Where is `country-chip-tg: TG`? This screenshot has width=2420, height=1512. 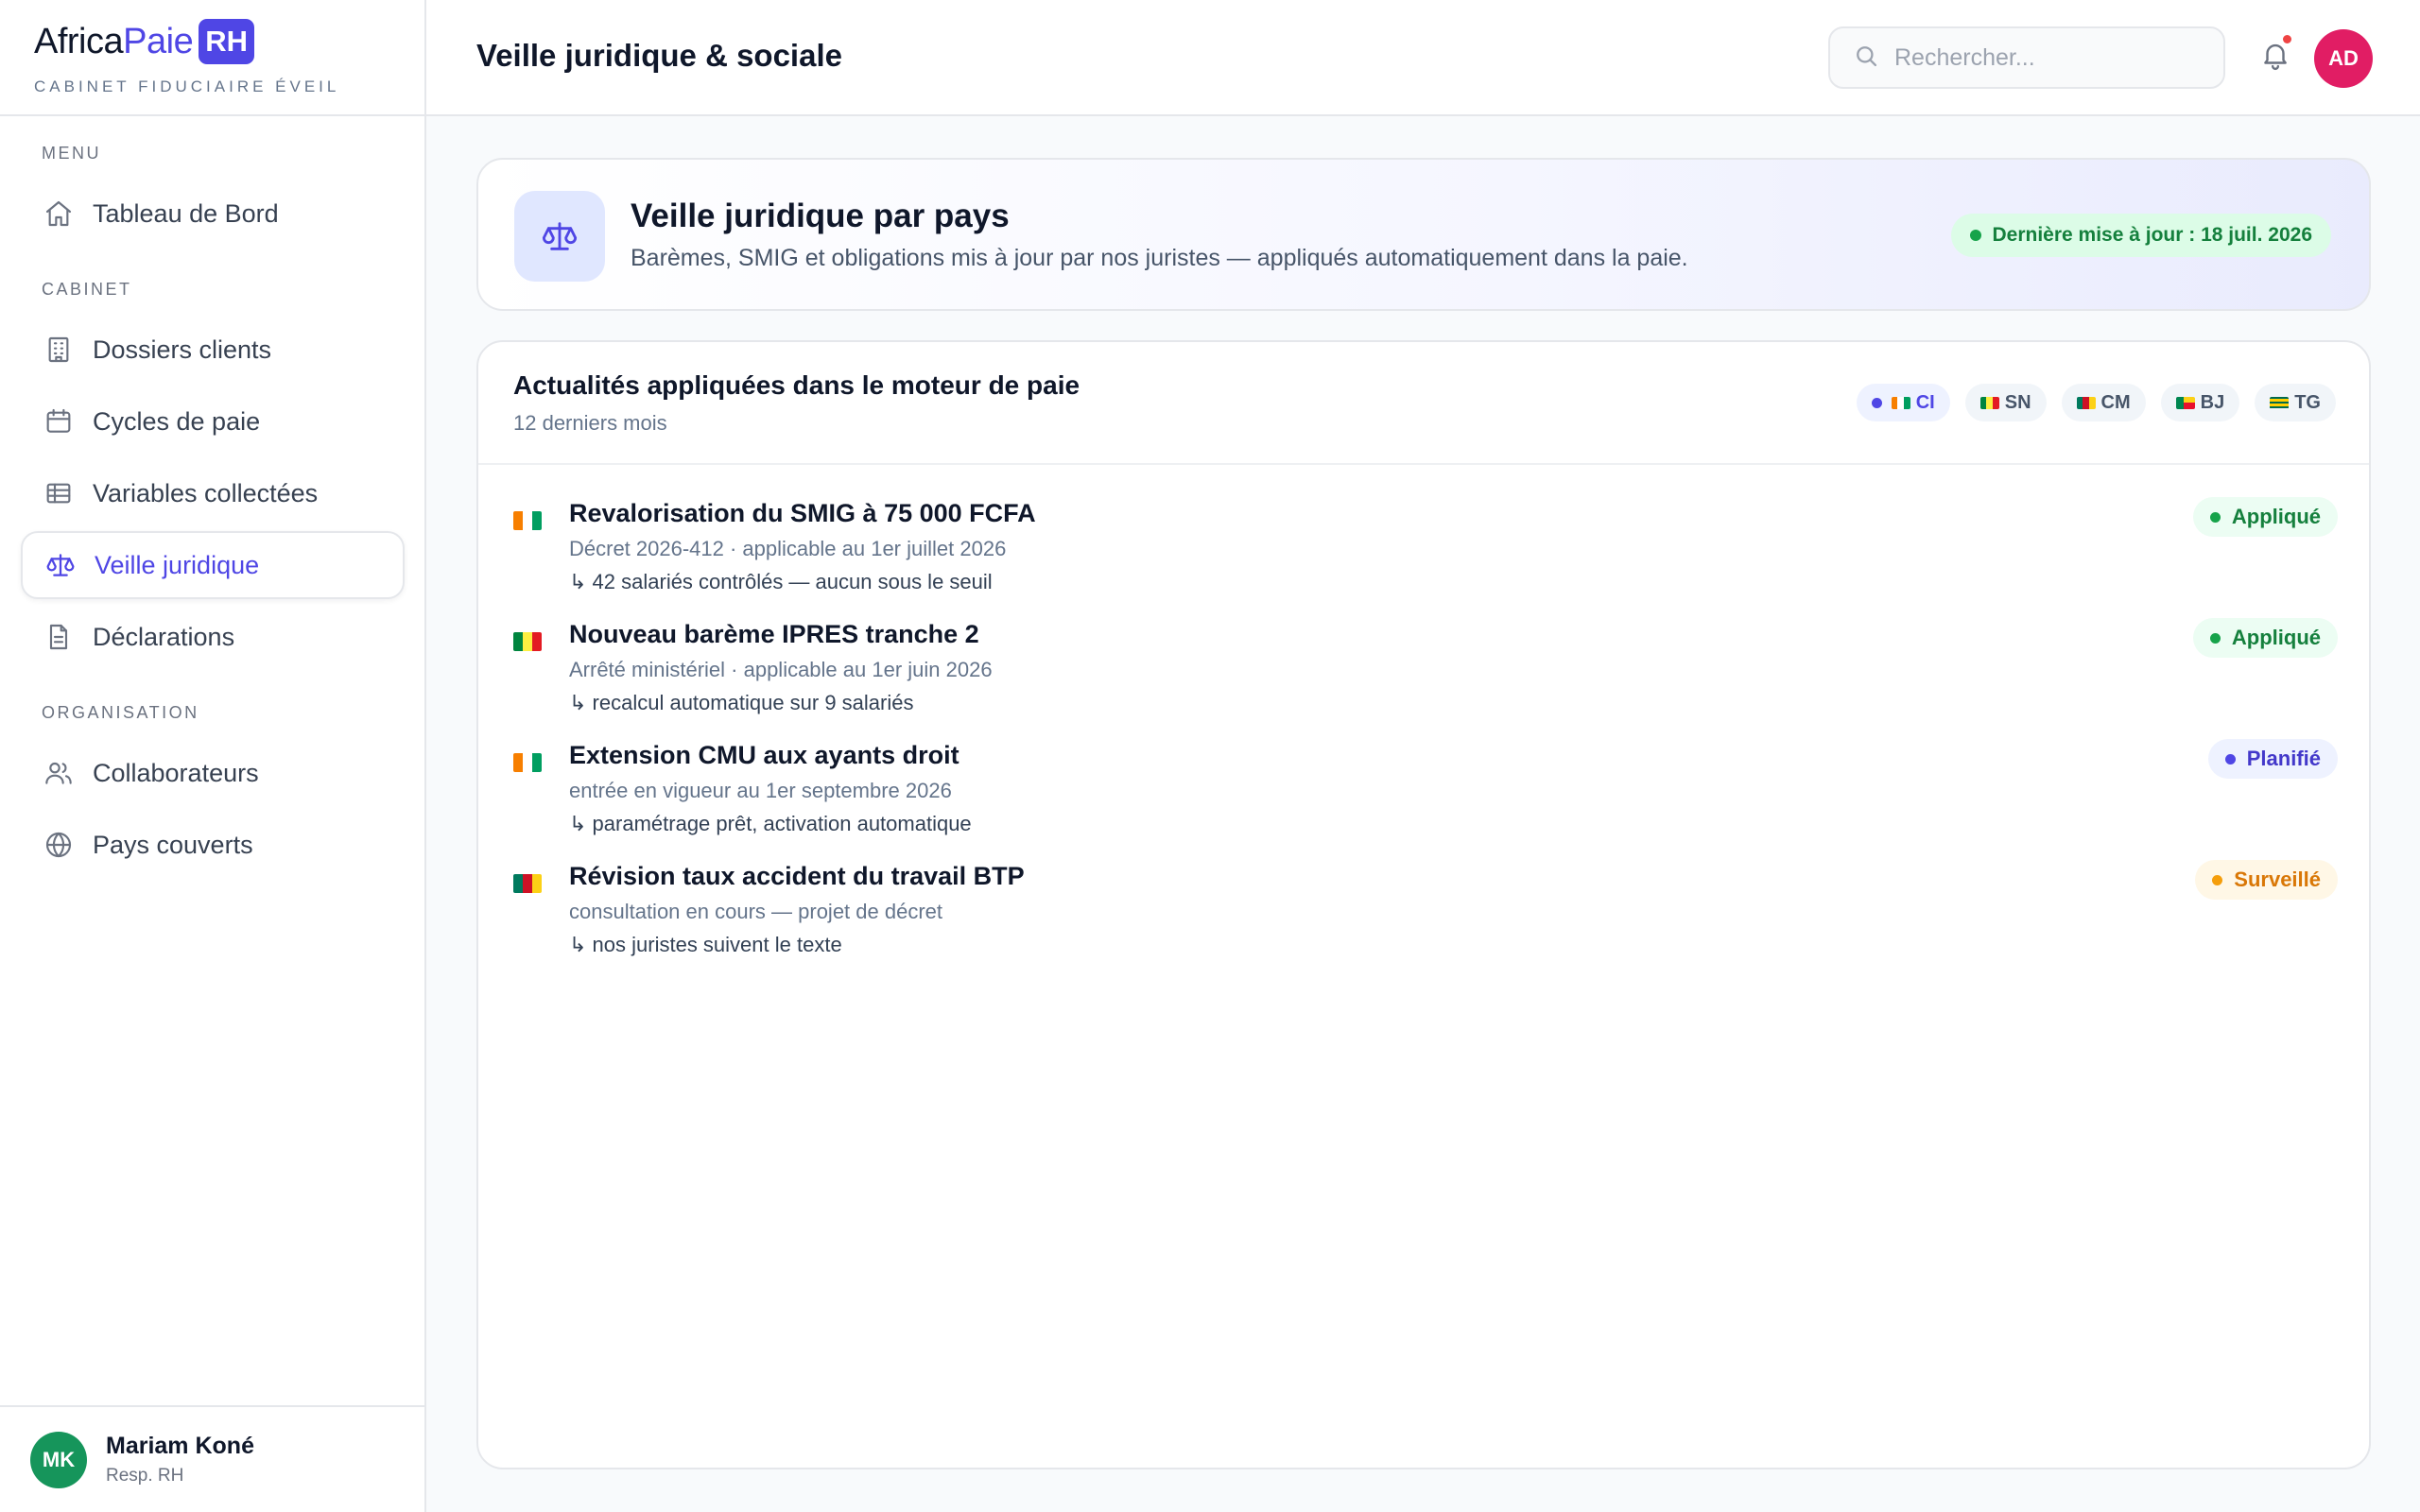 country-chip-tg: TG is located at coordinates (2295, 402).